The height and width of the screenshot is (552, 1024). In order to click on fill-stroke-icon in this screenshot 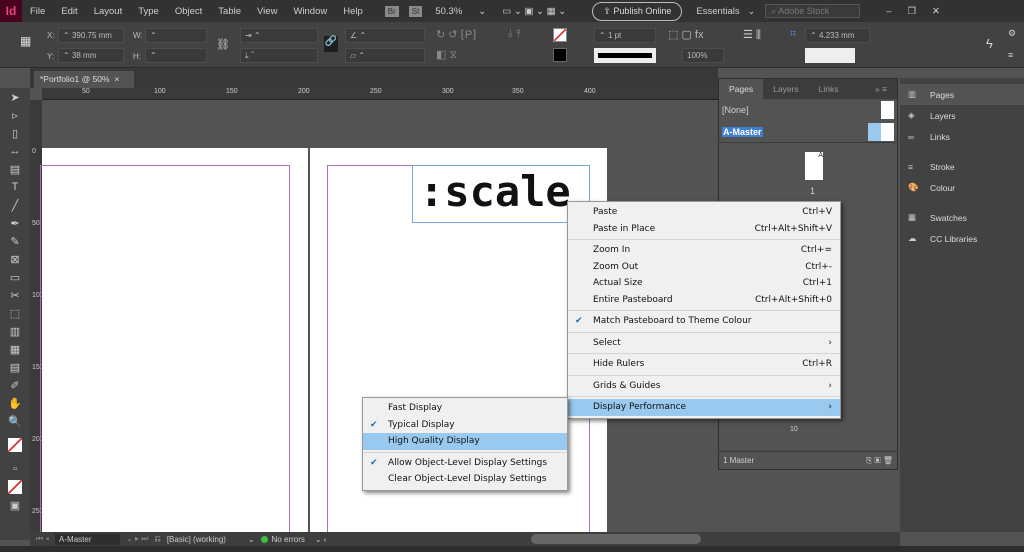, I will do `click(15, 445)`.